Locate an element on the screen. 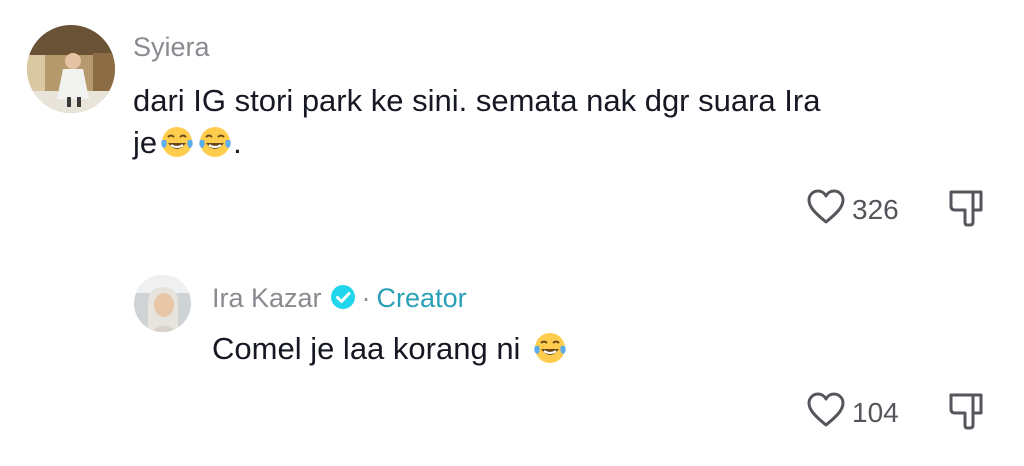  creator-label: Creator is located at coordinates (421, 298).